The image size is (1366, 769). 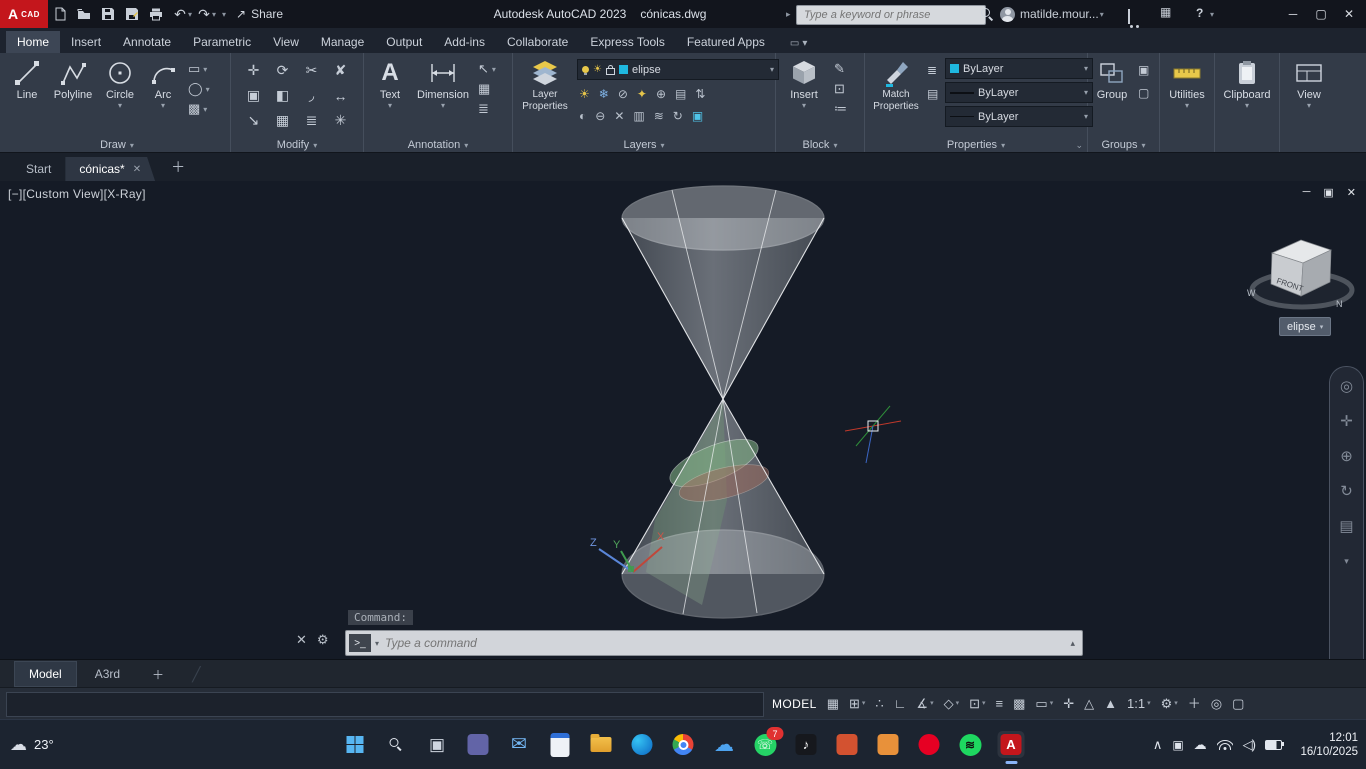 What do you see at coordinates (38, 169) in the screenshot?
I see `file-tab-start: Start` at bounding box center [38, 169].